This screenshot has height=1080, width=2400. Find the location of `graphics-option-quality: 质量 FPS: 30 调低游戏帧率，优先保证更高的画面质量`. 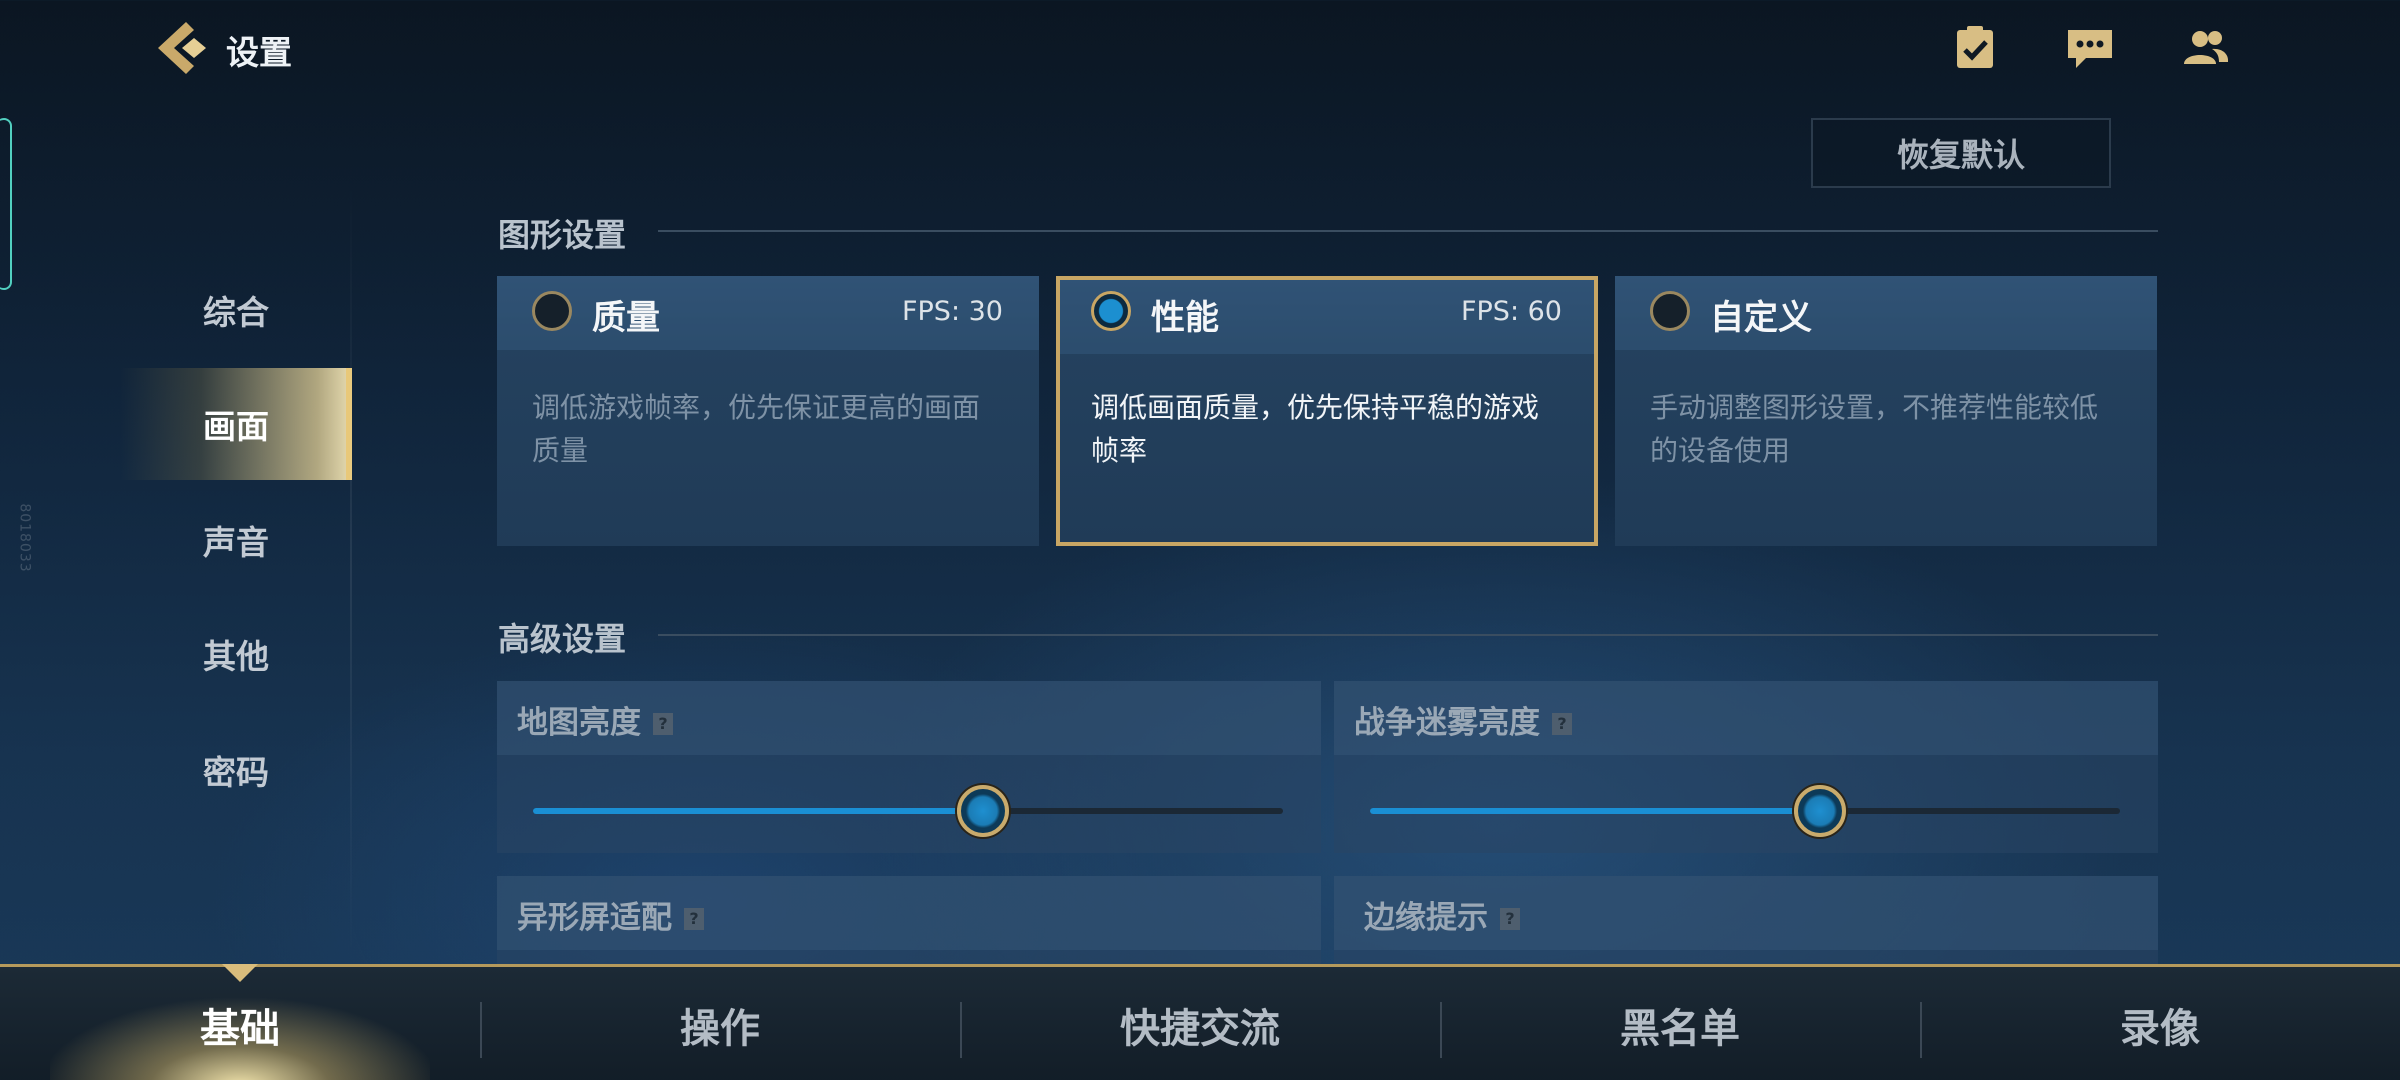

graphics-option-quality: 质量 FPS: 30 调低游戏帧率，优先保证更高的画面质量 is located at coordinates (768, 411).